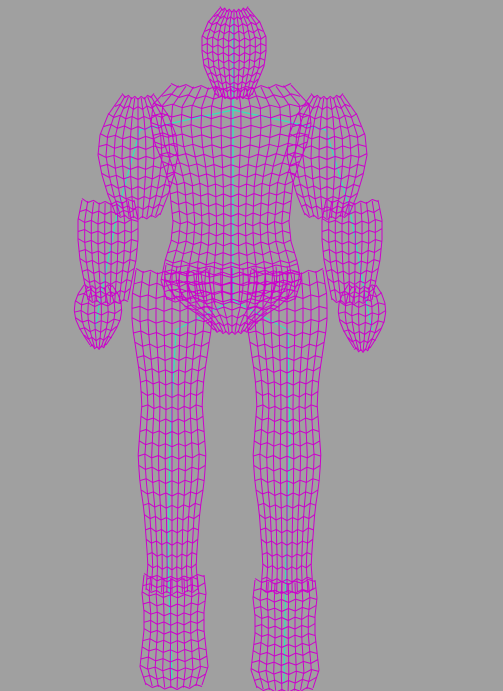 Image resolution: width=503 pixels, height=691 pixels. I want to click on helmet-mesh, so click(234, 53).